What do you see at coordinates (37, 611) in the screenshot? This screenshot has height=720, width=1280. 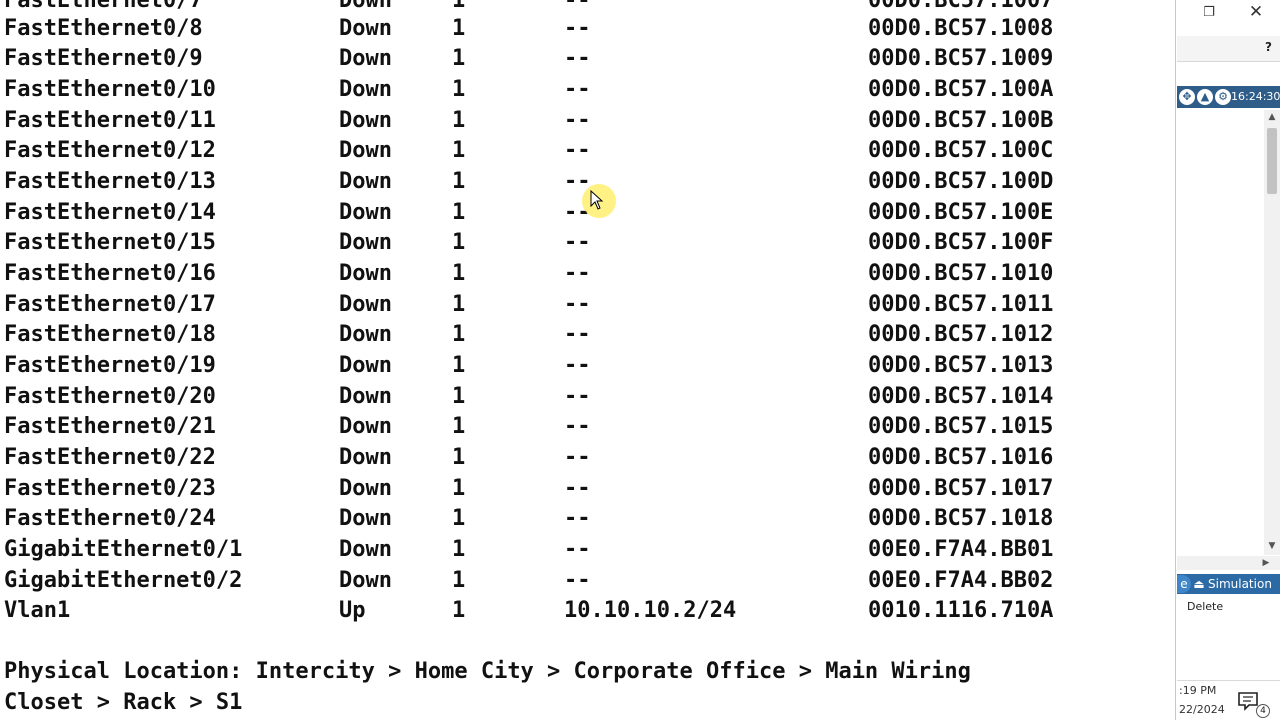 I see `port-name: Vlan1` at bounding box center [37, 611].